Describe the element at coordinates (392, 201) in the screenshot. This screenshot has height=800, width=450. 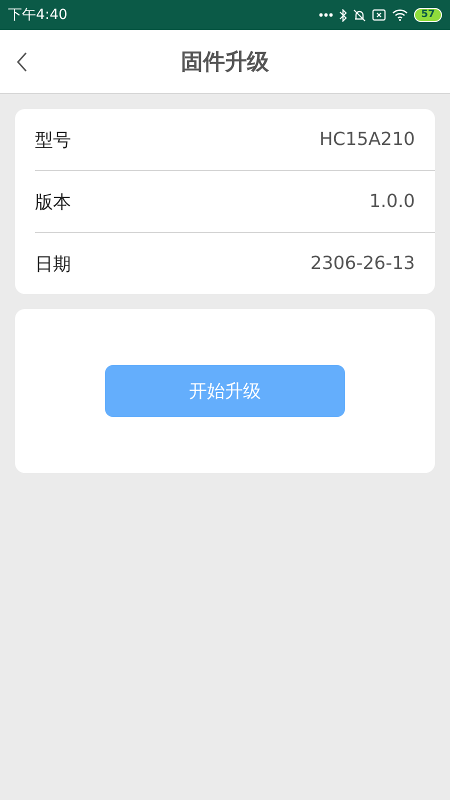
I see `info-value: 1.0.0` at that location.